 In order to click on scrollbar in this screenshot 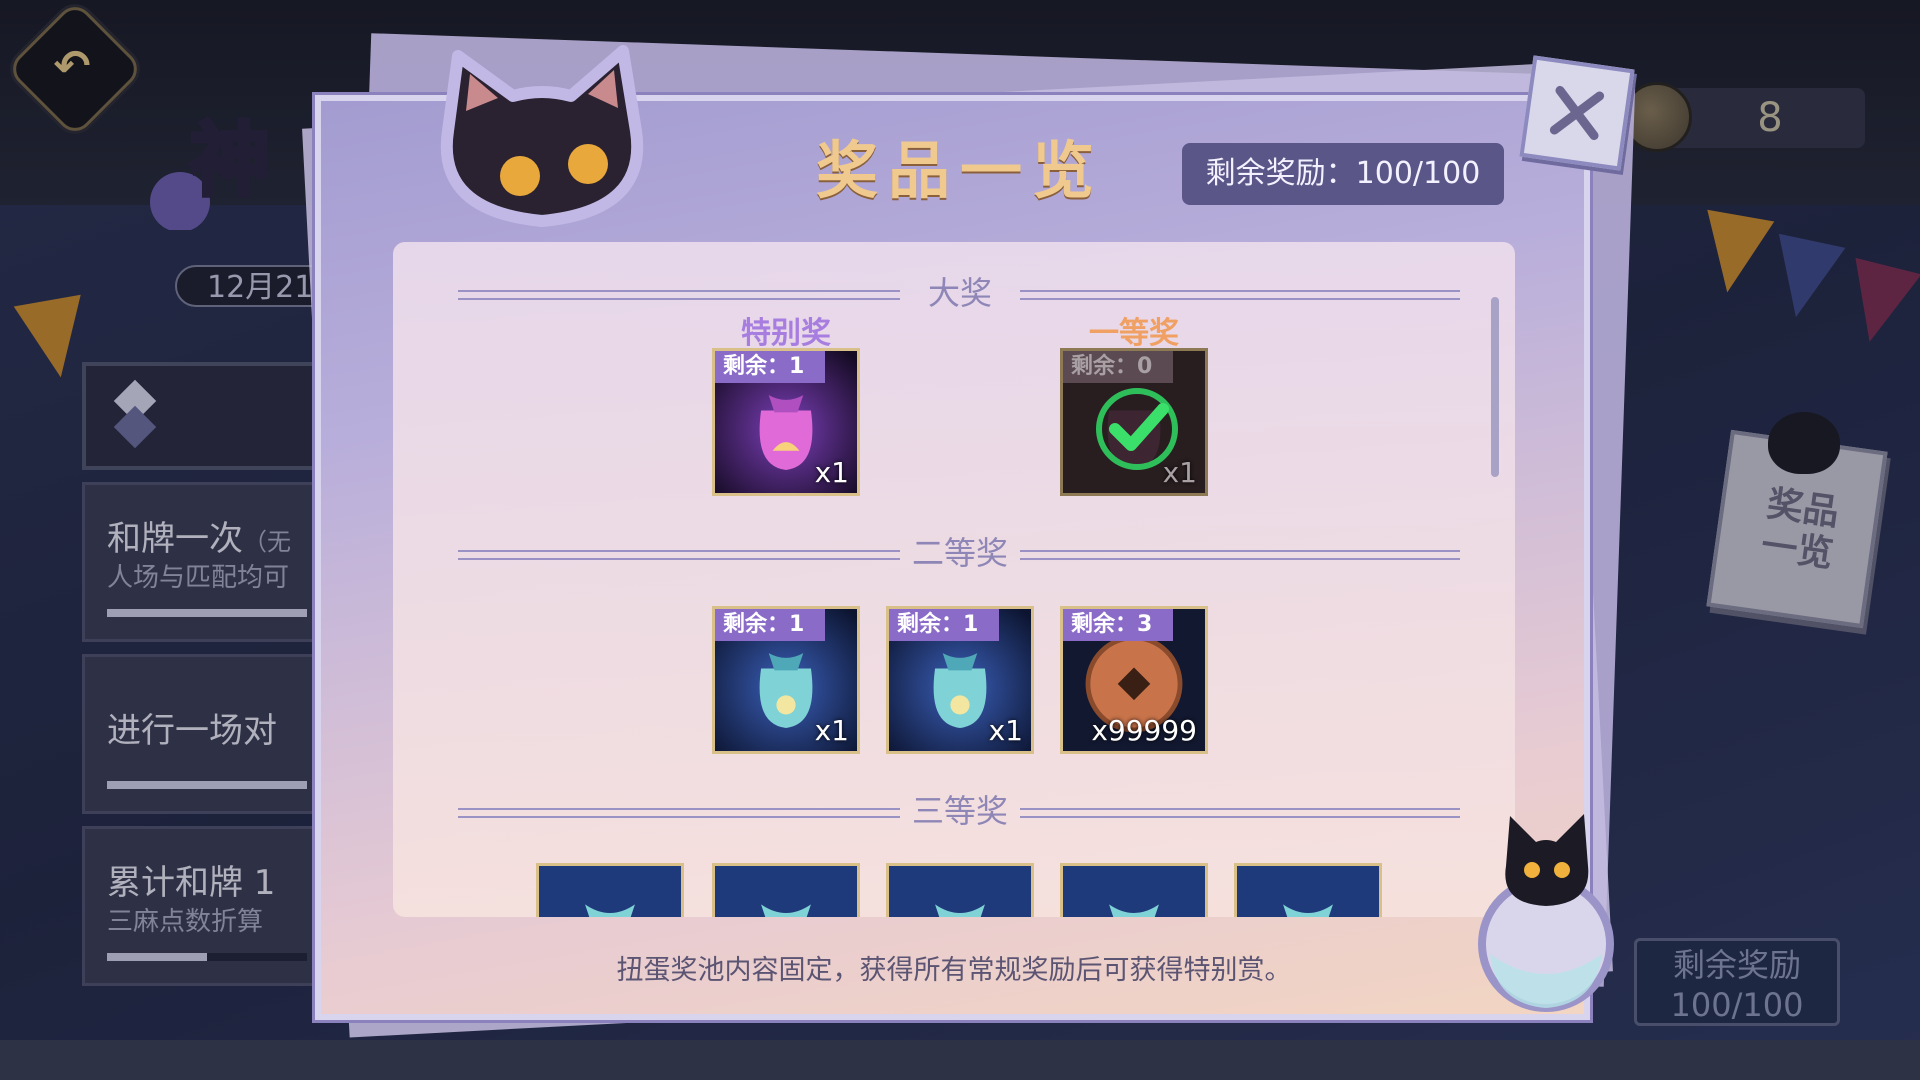, I will do `click(1495, 387)`.